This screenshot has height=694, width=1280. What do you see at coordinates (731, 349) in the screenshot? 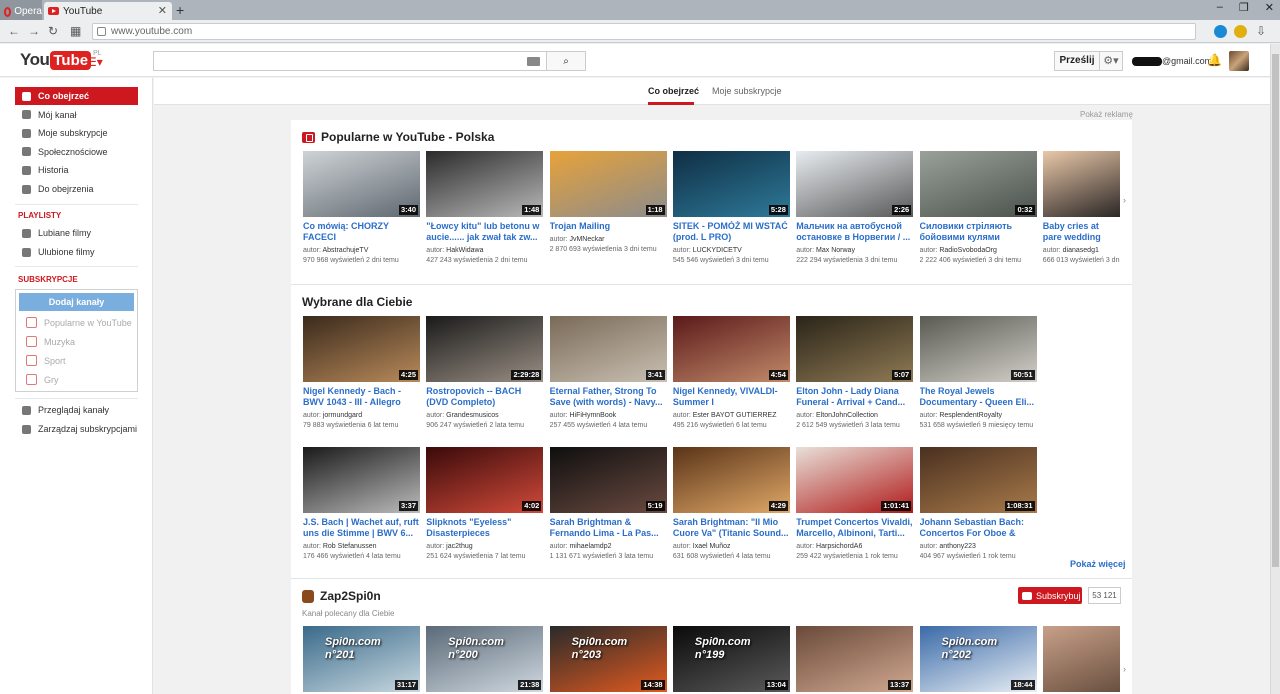
I see `video-thumbnail: 4:54` at bounding box center [731, 349].